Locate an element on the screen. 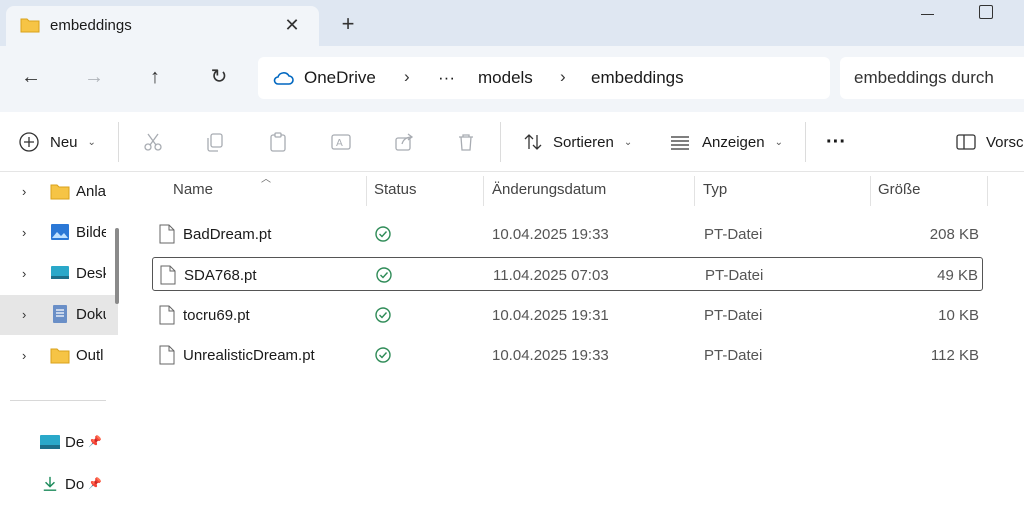 Image resolution: width=1024 pixels, height=512 pixels. rename-button: A is located at coordinates (341, 142).